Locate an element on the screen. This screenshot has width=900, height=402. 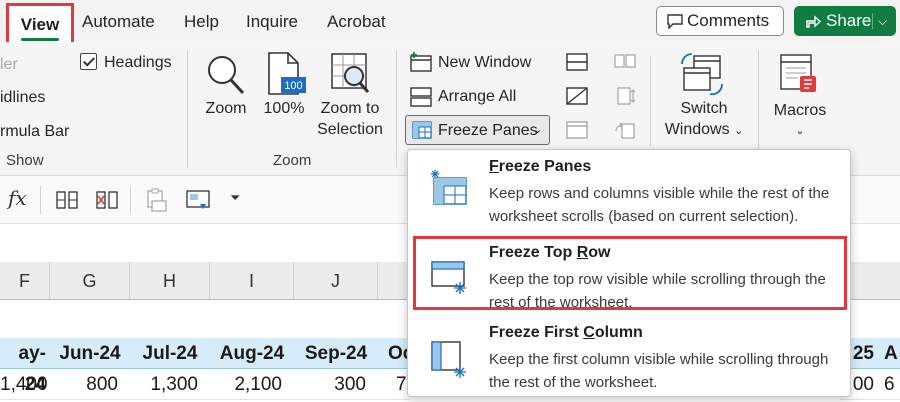
header-cell: 25 is located at coordinates (864, 353).